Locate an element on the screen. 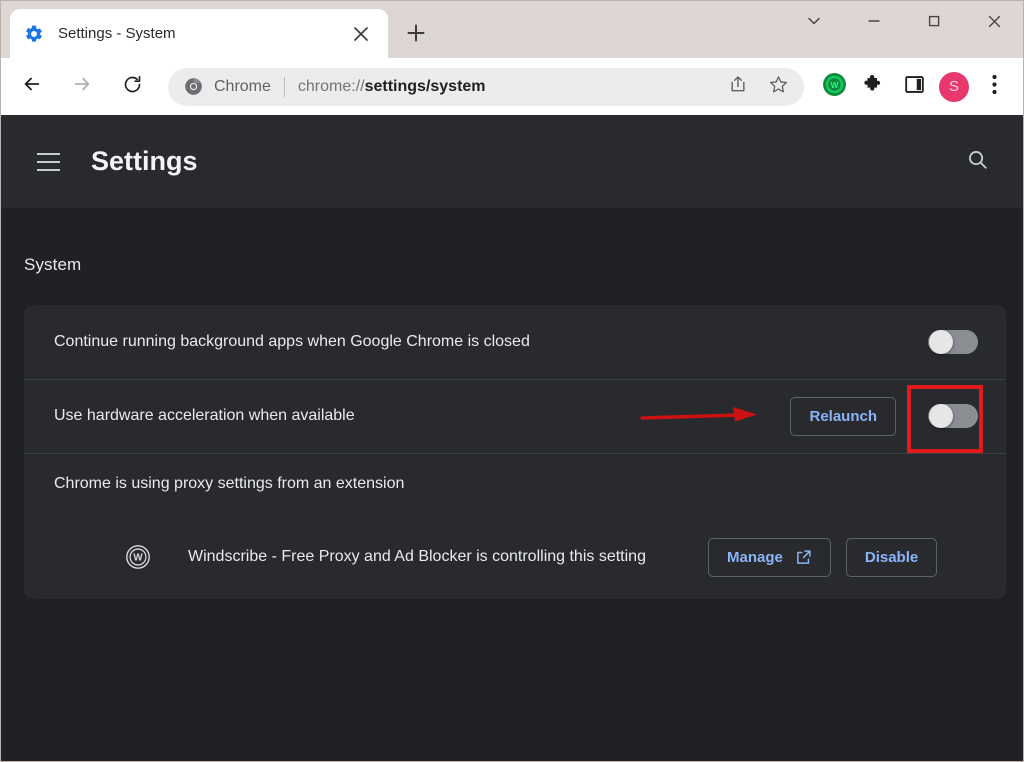 This screenshot has width=1024, height=762. browser-tab: Settings - System is located at coordinates (199, 33).